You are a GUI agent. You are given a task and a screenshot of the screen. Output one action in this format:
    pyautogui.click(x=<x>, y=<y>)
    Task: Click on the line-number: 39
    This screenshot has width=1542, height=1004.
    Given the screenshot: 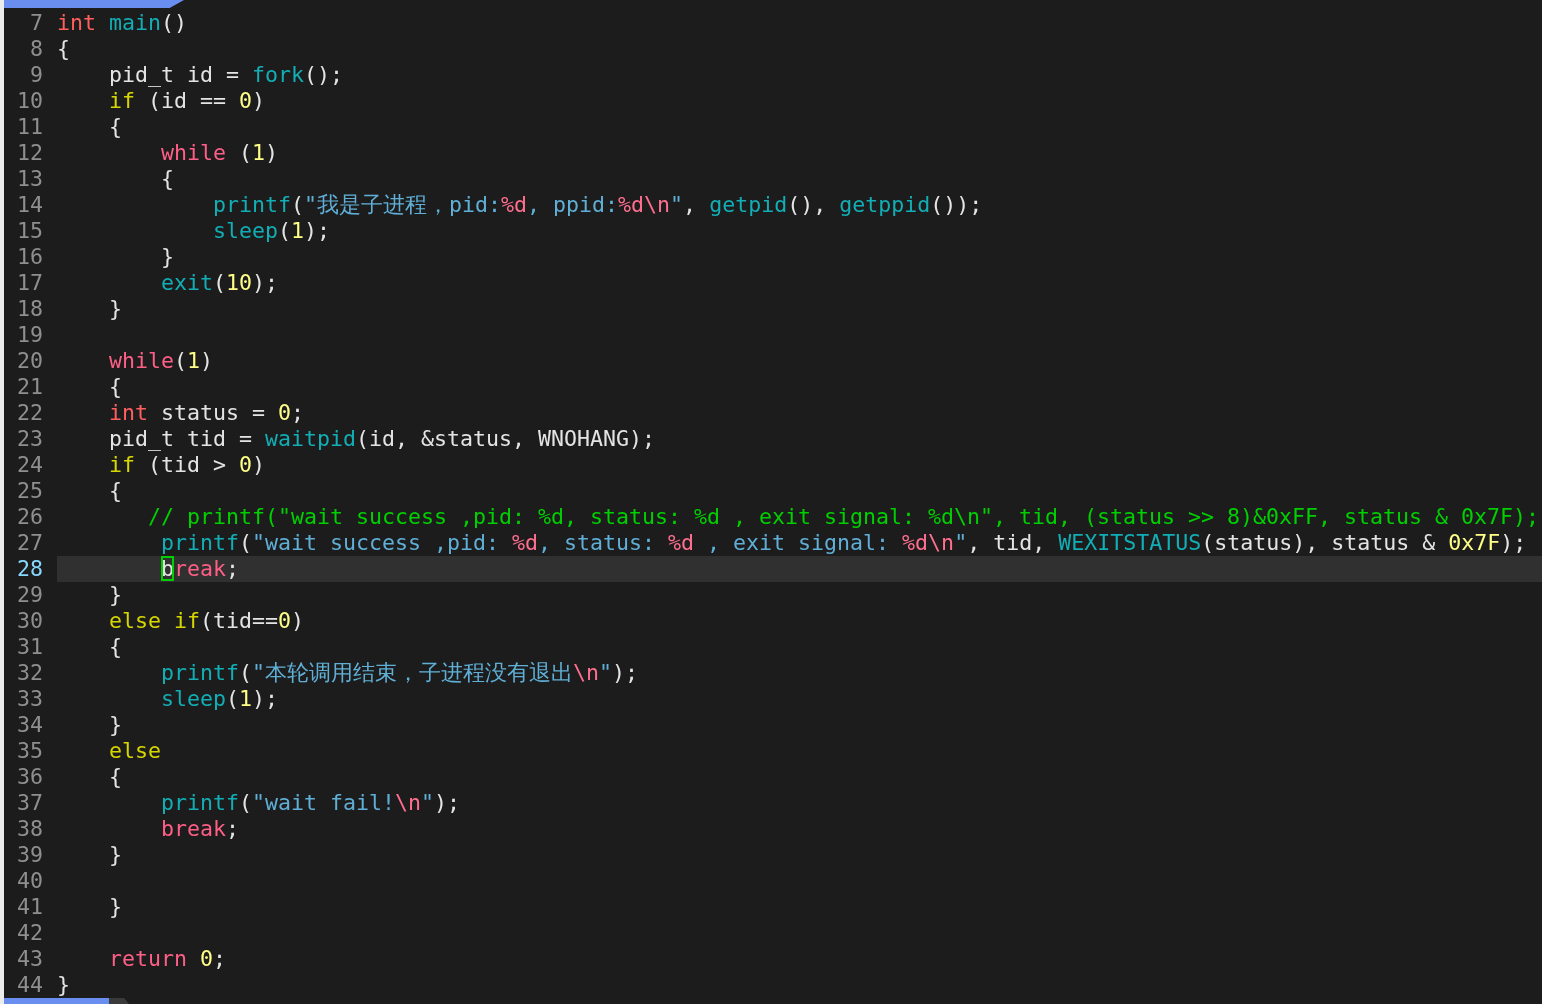 What is the action you would take?
    pyautogui.click(x=29, y=855)
    